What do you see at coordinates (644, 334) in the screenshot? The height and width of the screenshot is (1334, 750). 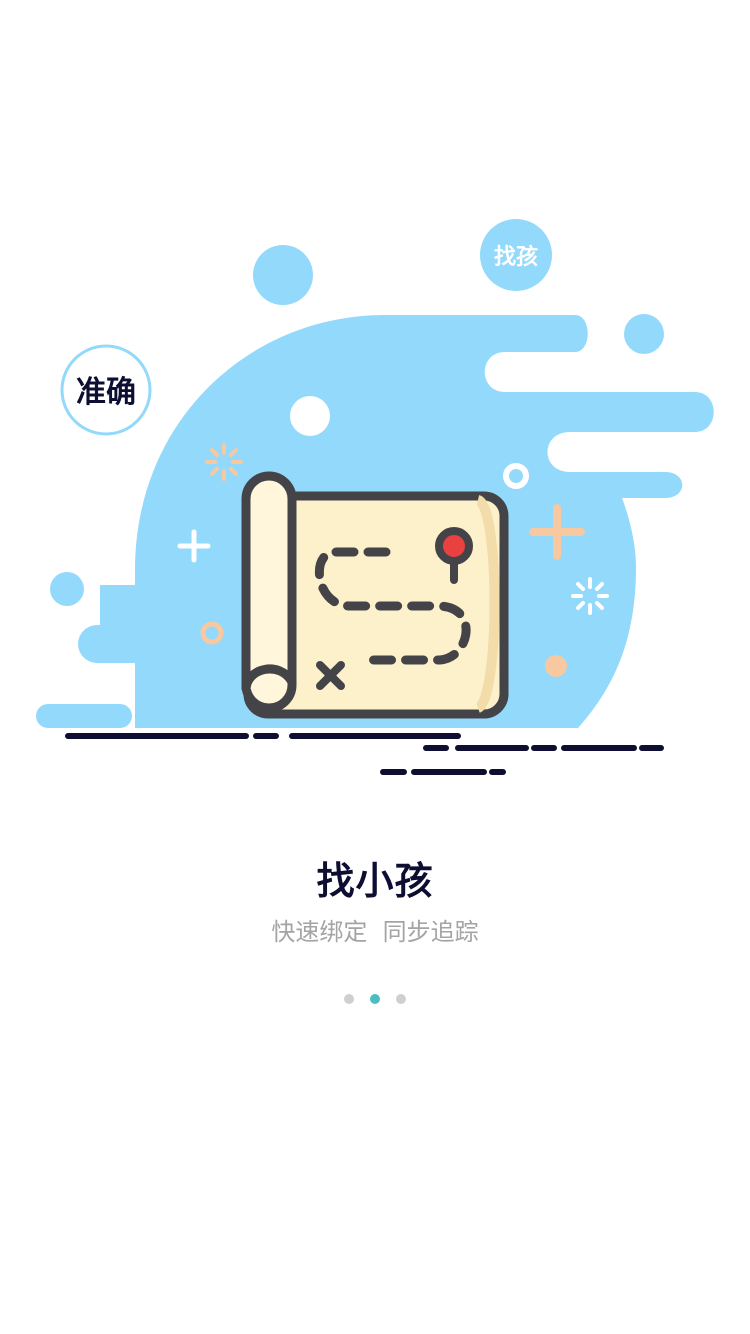 I see `blue-bubble-small` at bounding box center [644, 334].